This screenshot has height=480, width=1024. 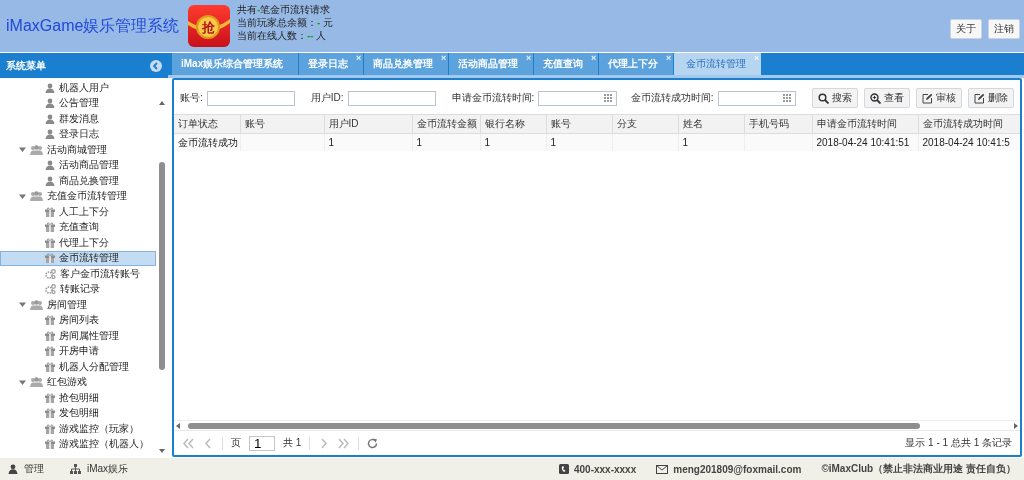 What do you see at coordinates (823, 98) in the screenshot?
I see `search-icon` at bounding box center [823, 98].